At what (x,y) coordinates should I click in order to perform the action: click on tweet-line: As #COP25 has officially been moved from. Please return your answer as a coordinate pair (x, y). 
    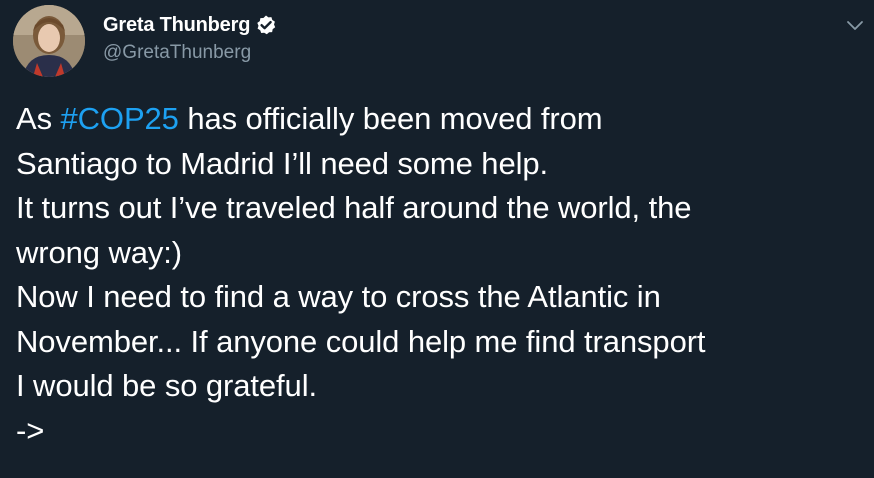
    Looking at the image, I should click on (442, 119).